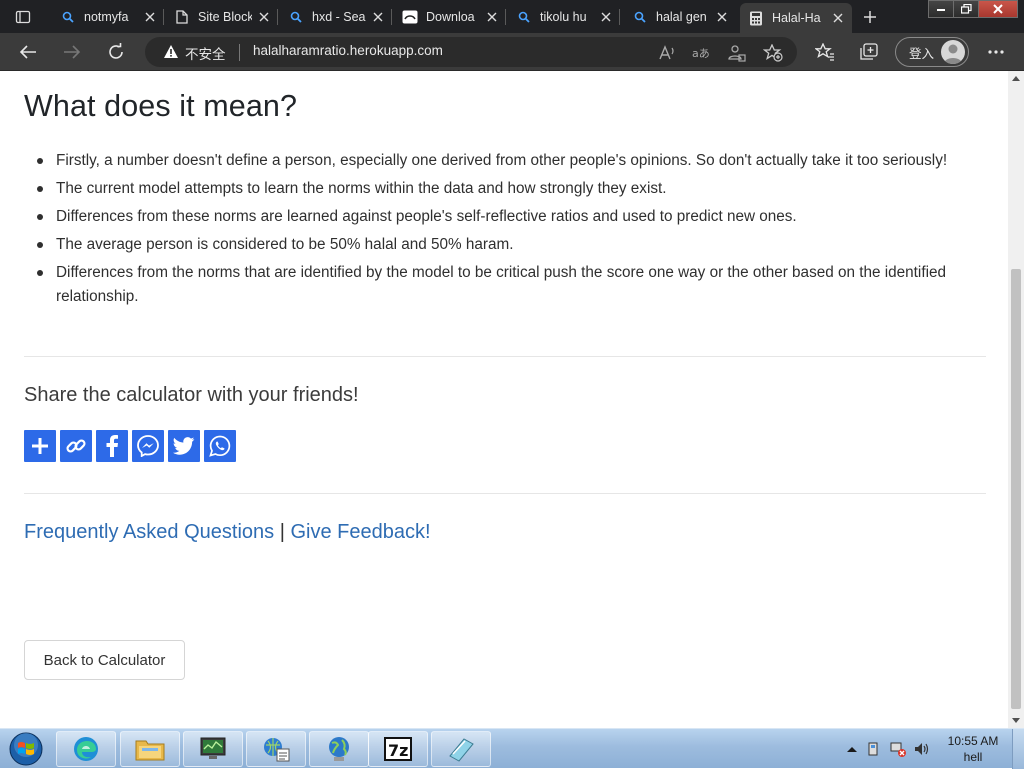  What do you see at coordinates (161, 106) in the screenshot?
I see `page-heading: What does it mean?` at bounding box center [161, 106].